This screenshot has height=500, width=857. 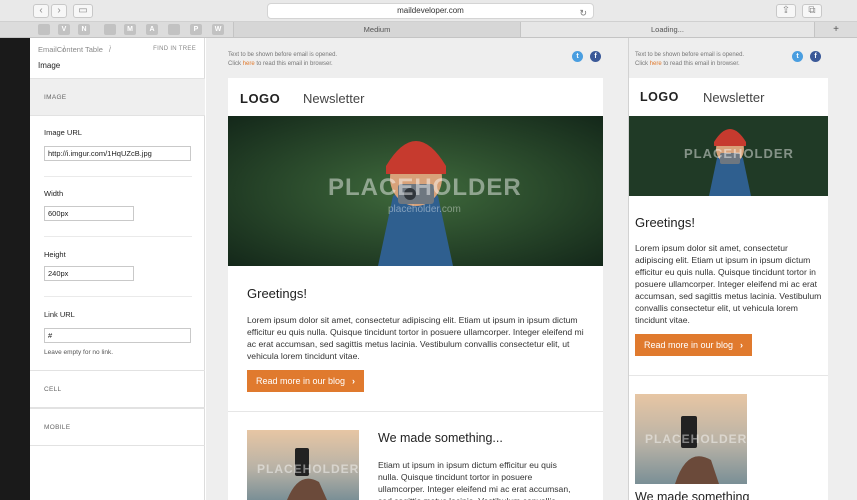 What do you see at coordinates (583, 13) in the screenshot?
I see `reload-icon: ↻` at bounding box center [583, 13].